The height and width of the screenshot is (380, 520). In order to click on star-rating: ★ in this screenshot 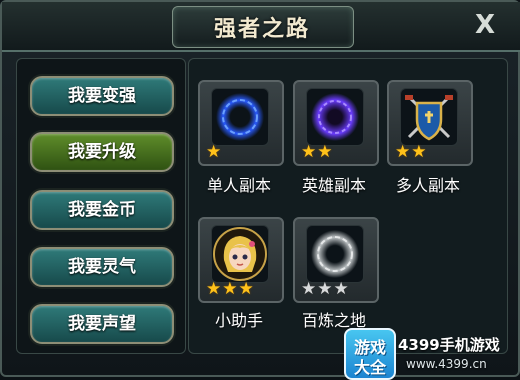, I will do `click(214, 151)`.